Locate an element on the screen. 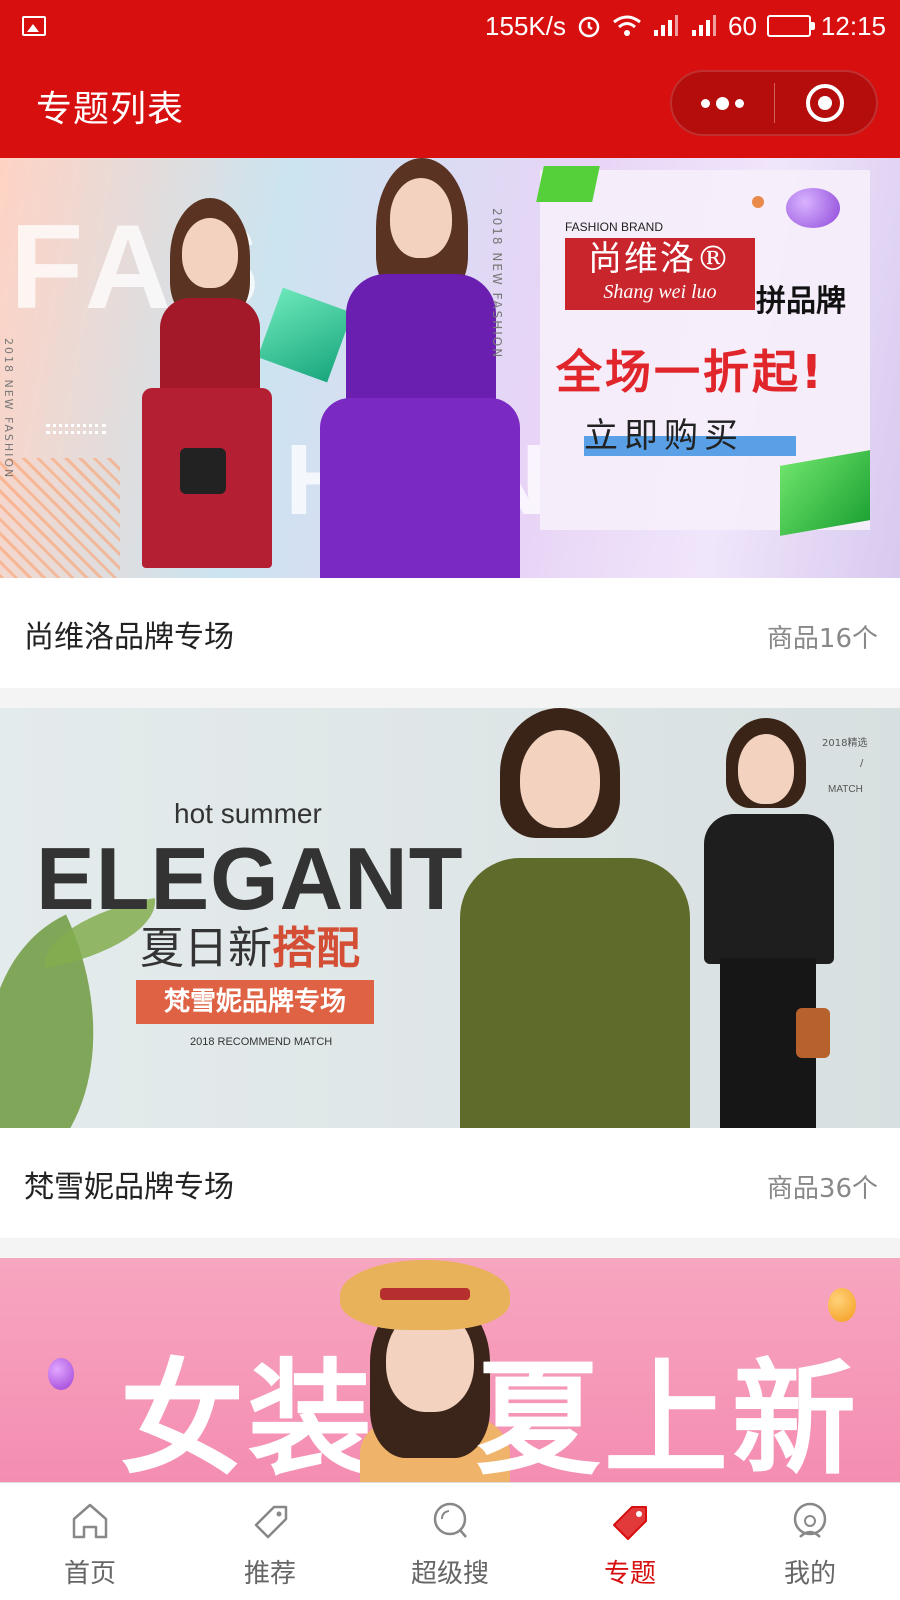 This screenshot has height=1600, width=900. banner-stripes is located at coordinates (60, 518).